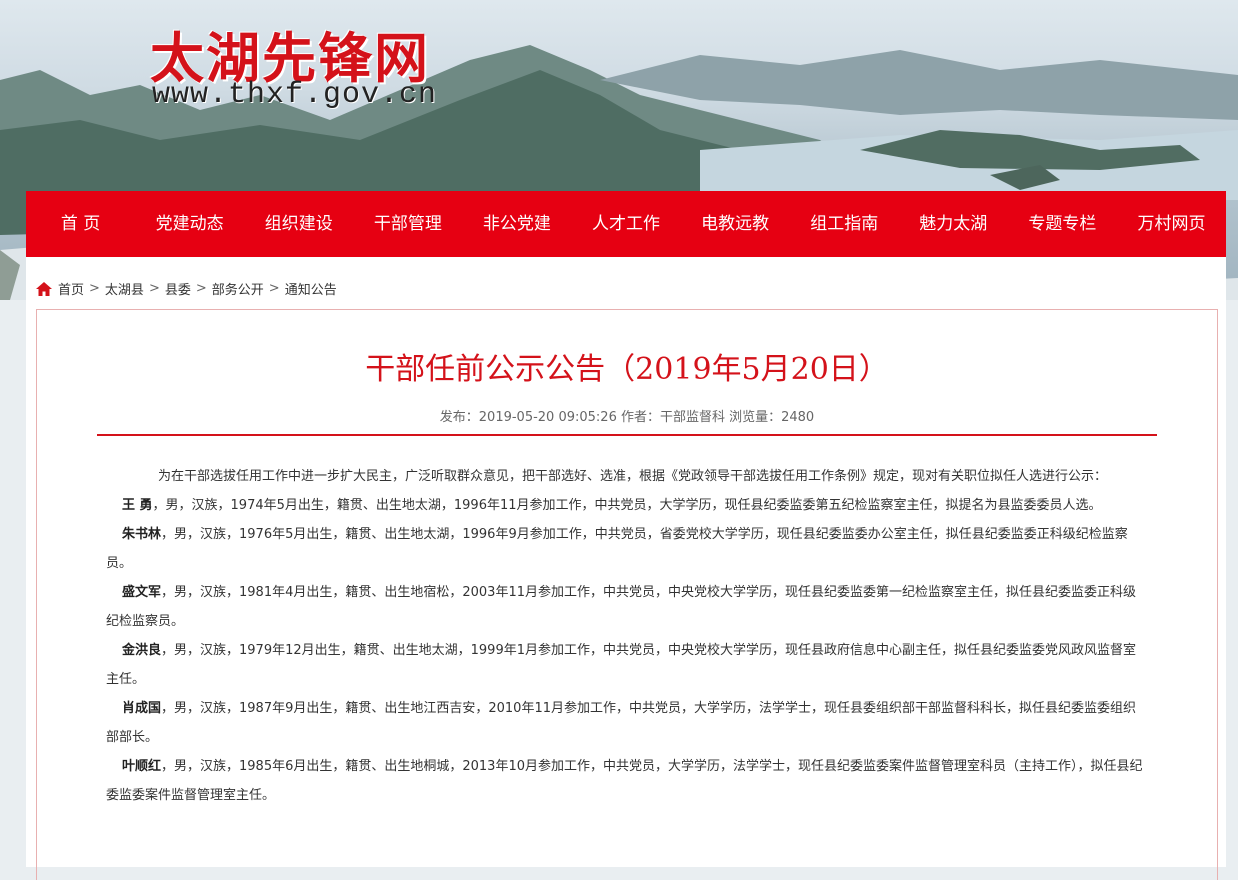  I want to click on nav-special-topics: 专题专栏, so click(1062, 224).